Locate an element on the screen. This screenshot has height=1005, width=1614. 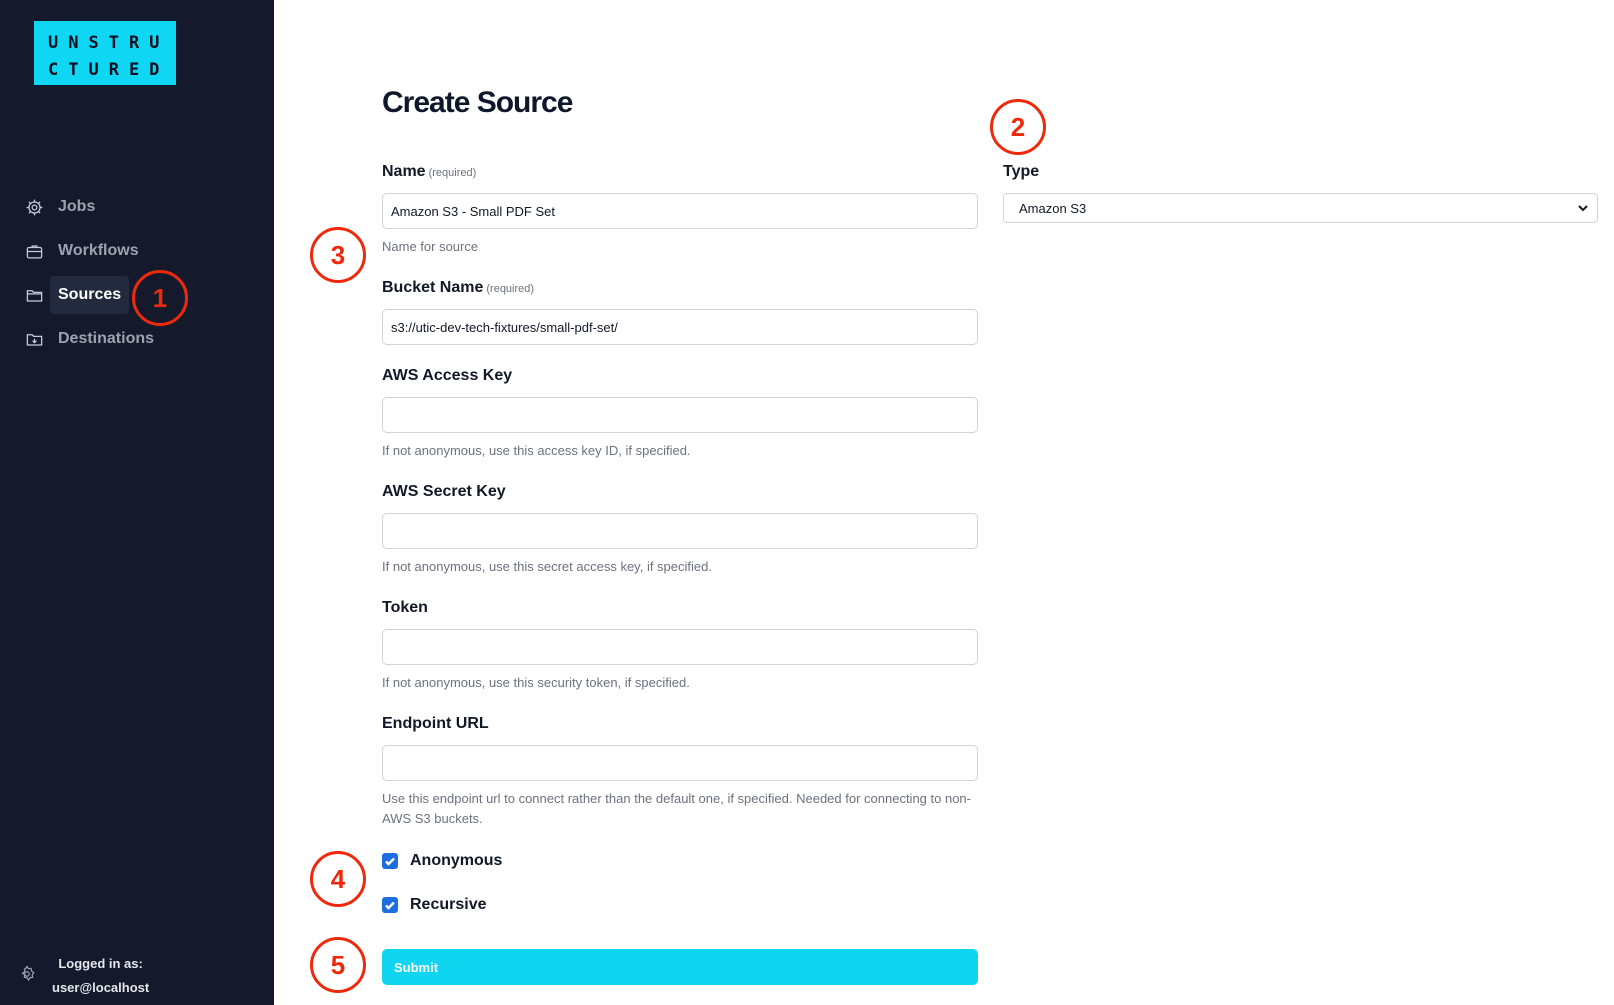
recursive-option: Recursive is located at coordinates (434, 905).